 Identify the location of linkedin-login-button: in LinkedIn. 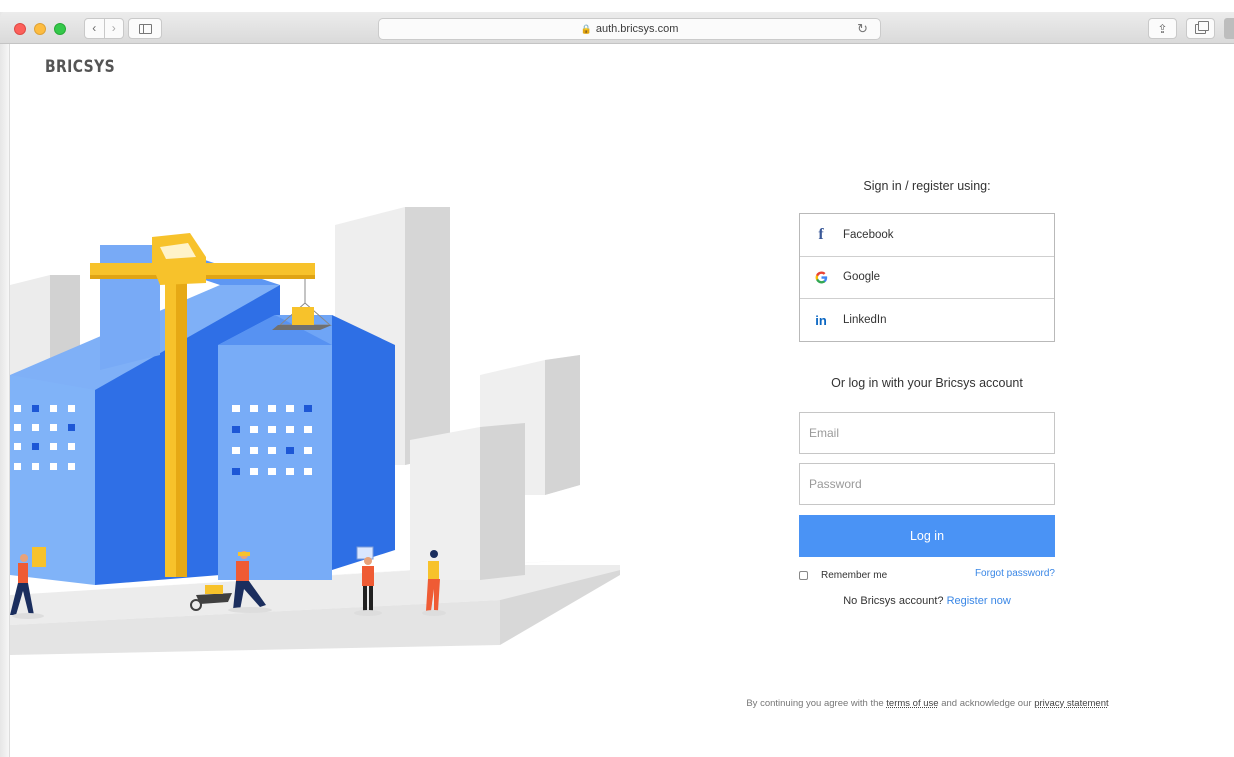
(927, 320).